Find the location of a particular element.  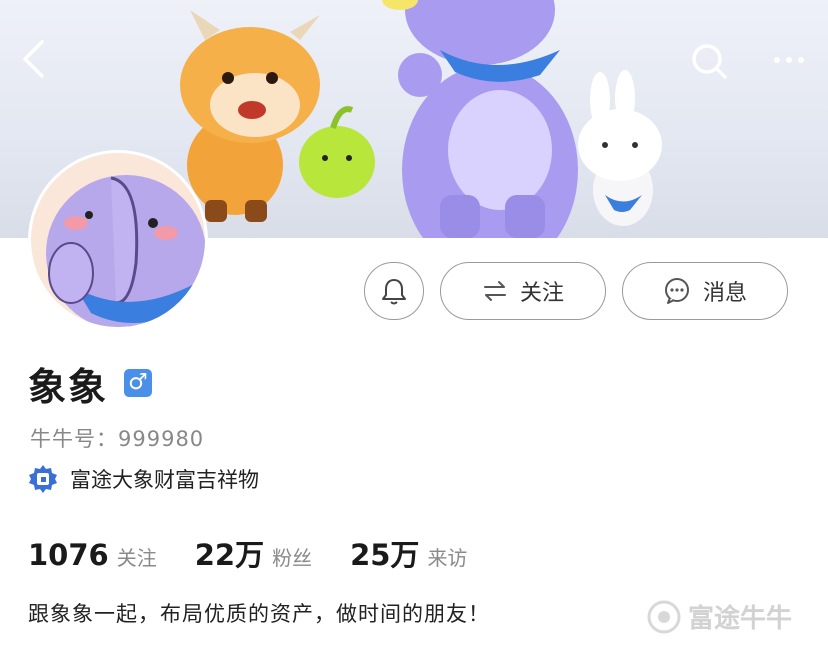

avatar is located at coordinates (118, 240).